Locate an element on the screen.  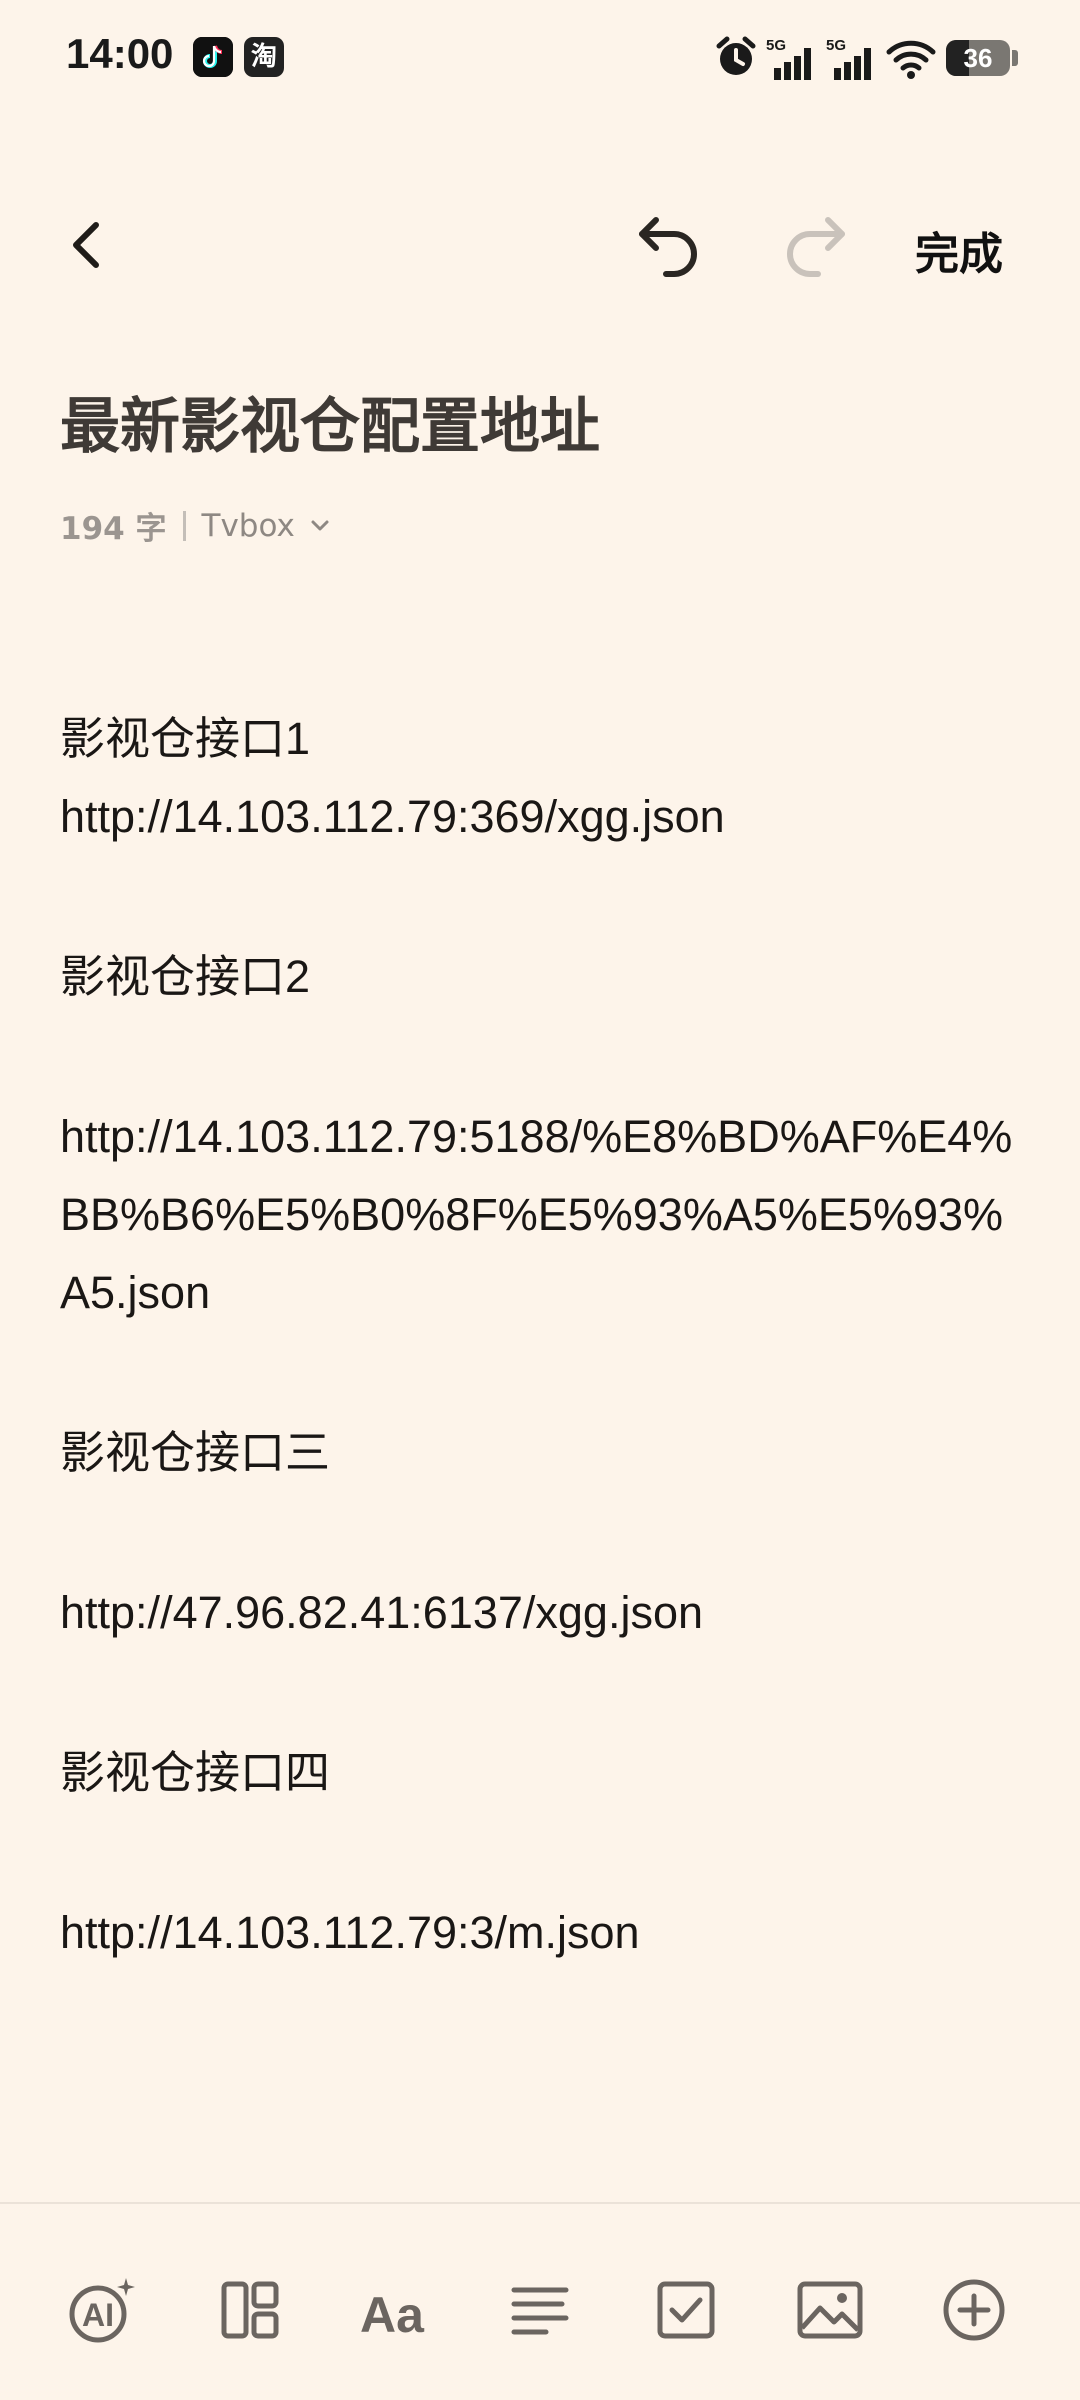
note-line: 影视仓接口四 is located at coordinates (195, 1772).